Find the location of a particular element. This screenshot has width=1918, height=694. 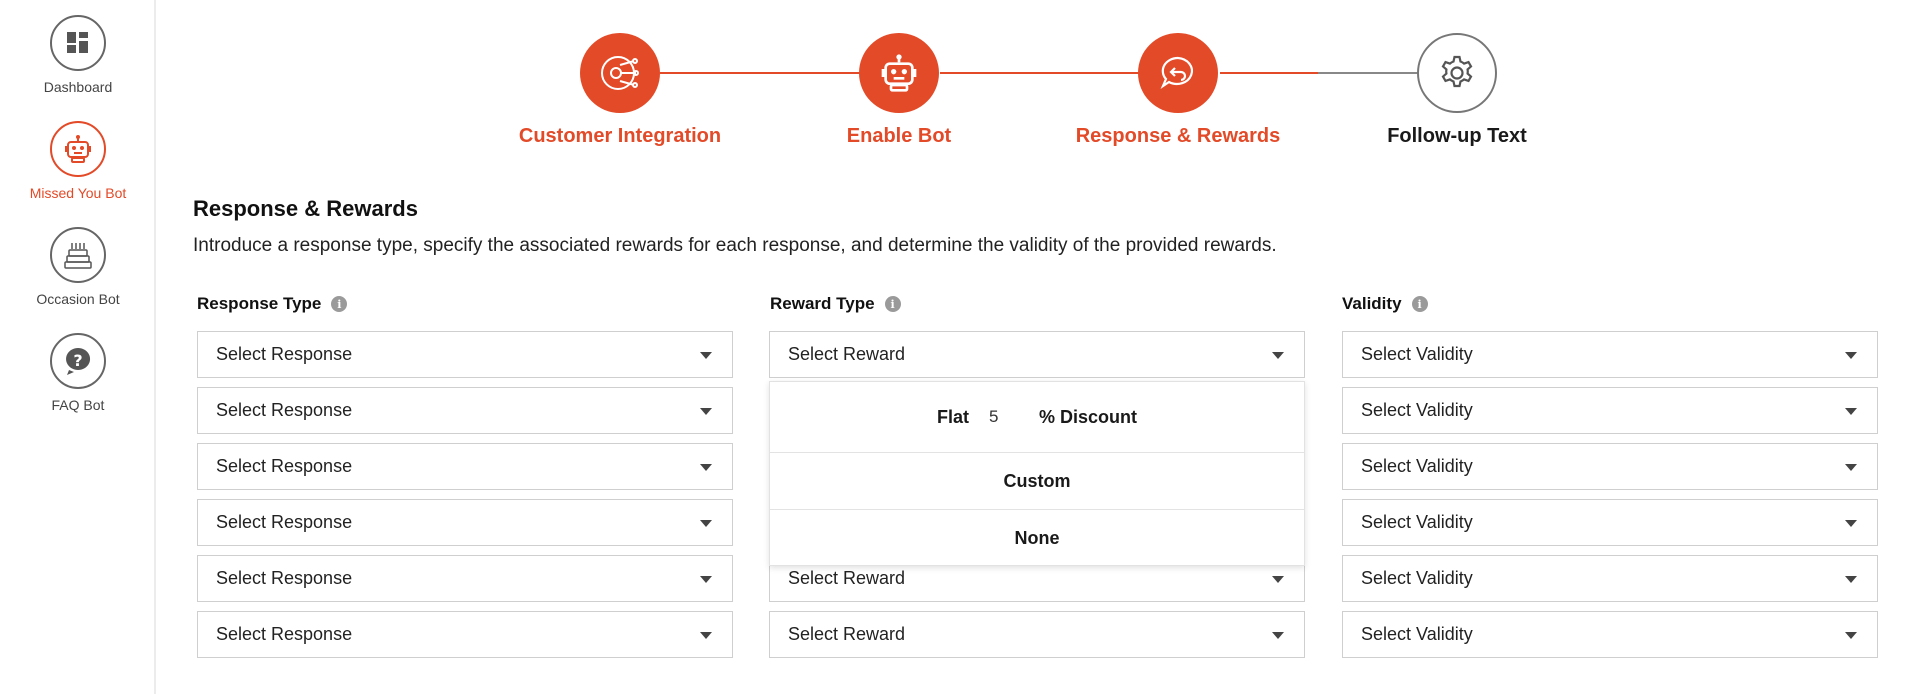

response-type-header: Response Type i is located at coordinates (272, 304).